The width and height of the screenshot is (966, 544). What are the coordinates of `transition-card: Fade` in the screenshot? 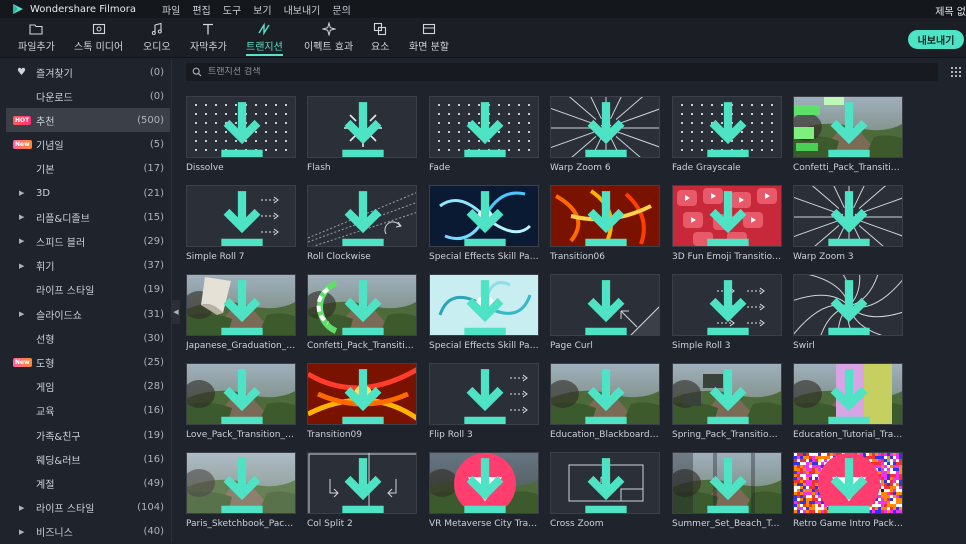 It's located at (484, 134).